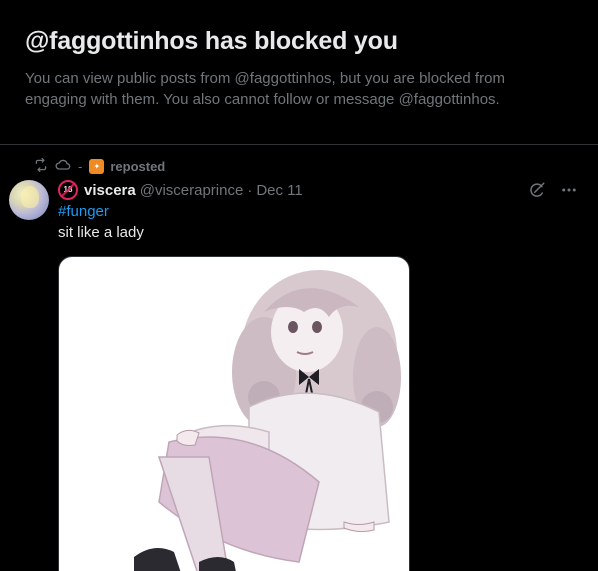 This screenshot has height=571, width=598. What do you see at coordinates (63, 166) in the screenshot?
I see `cloud-icon` at bounding box center [63, 166].